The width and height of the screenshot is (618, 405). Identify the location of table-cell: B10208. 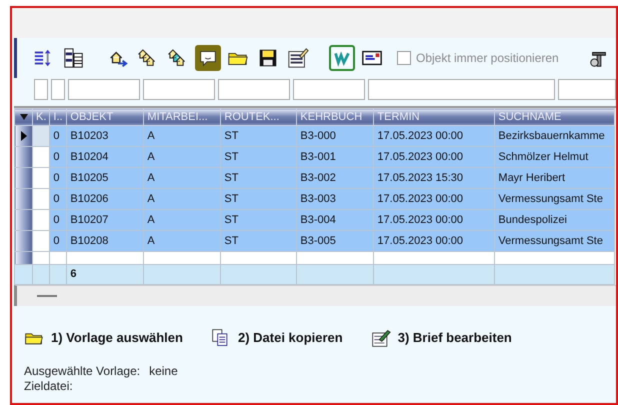
(105, 241).